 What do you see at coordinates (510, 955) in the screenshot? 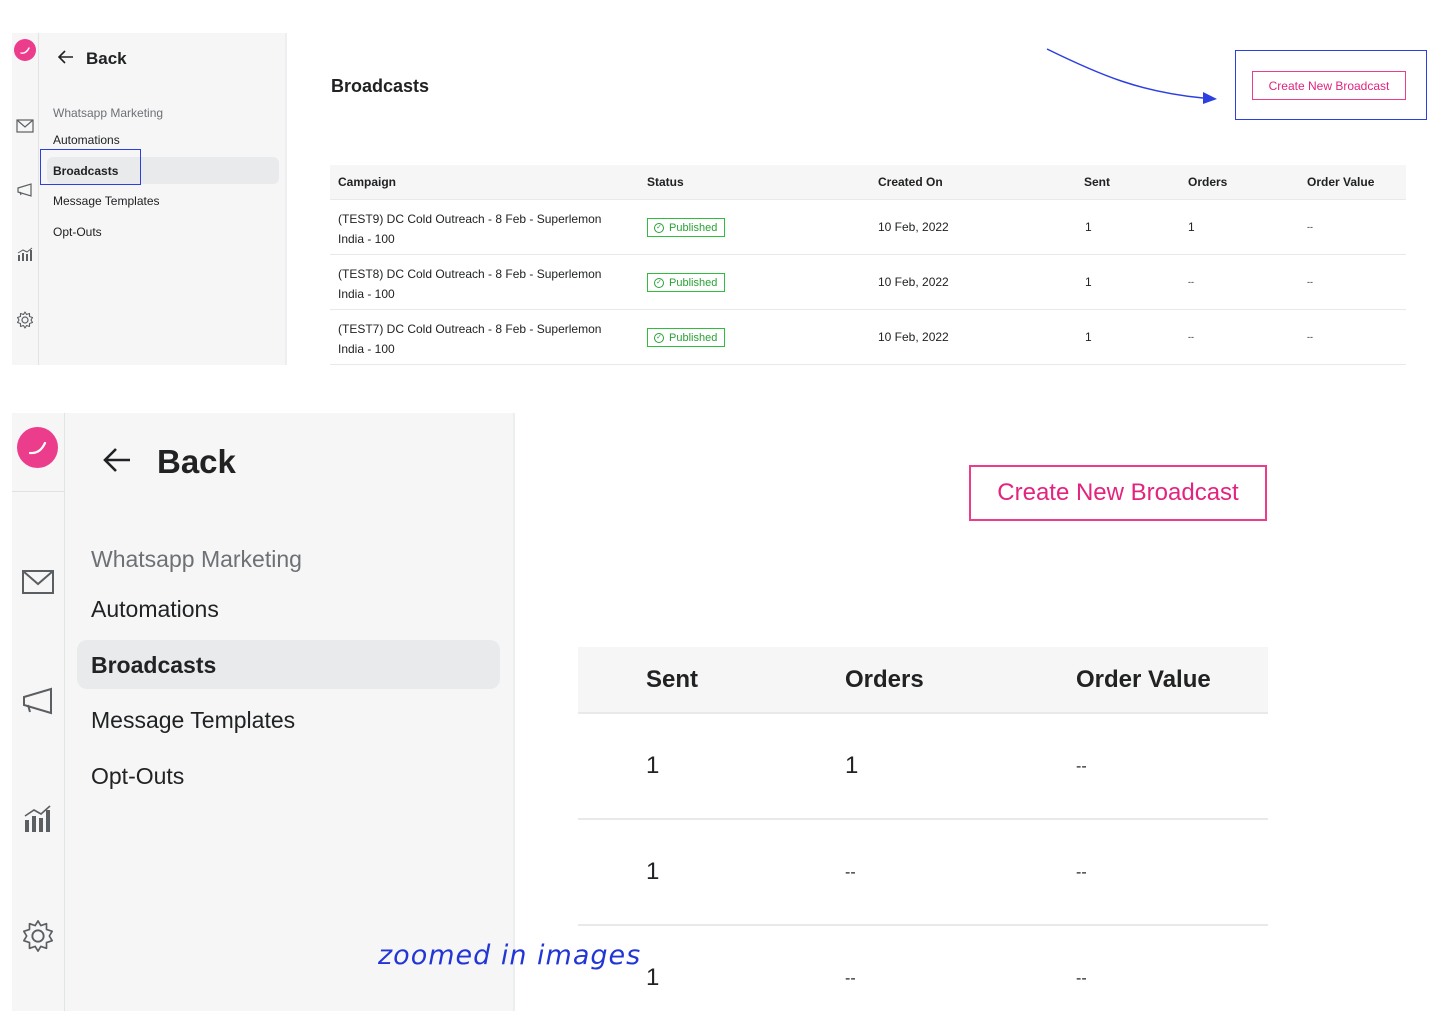
I see `annotation-caption: zoomed in images` at bounding box center [510, 955].